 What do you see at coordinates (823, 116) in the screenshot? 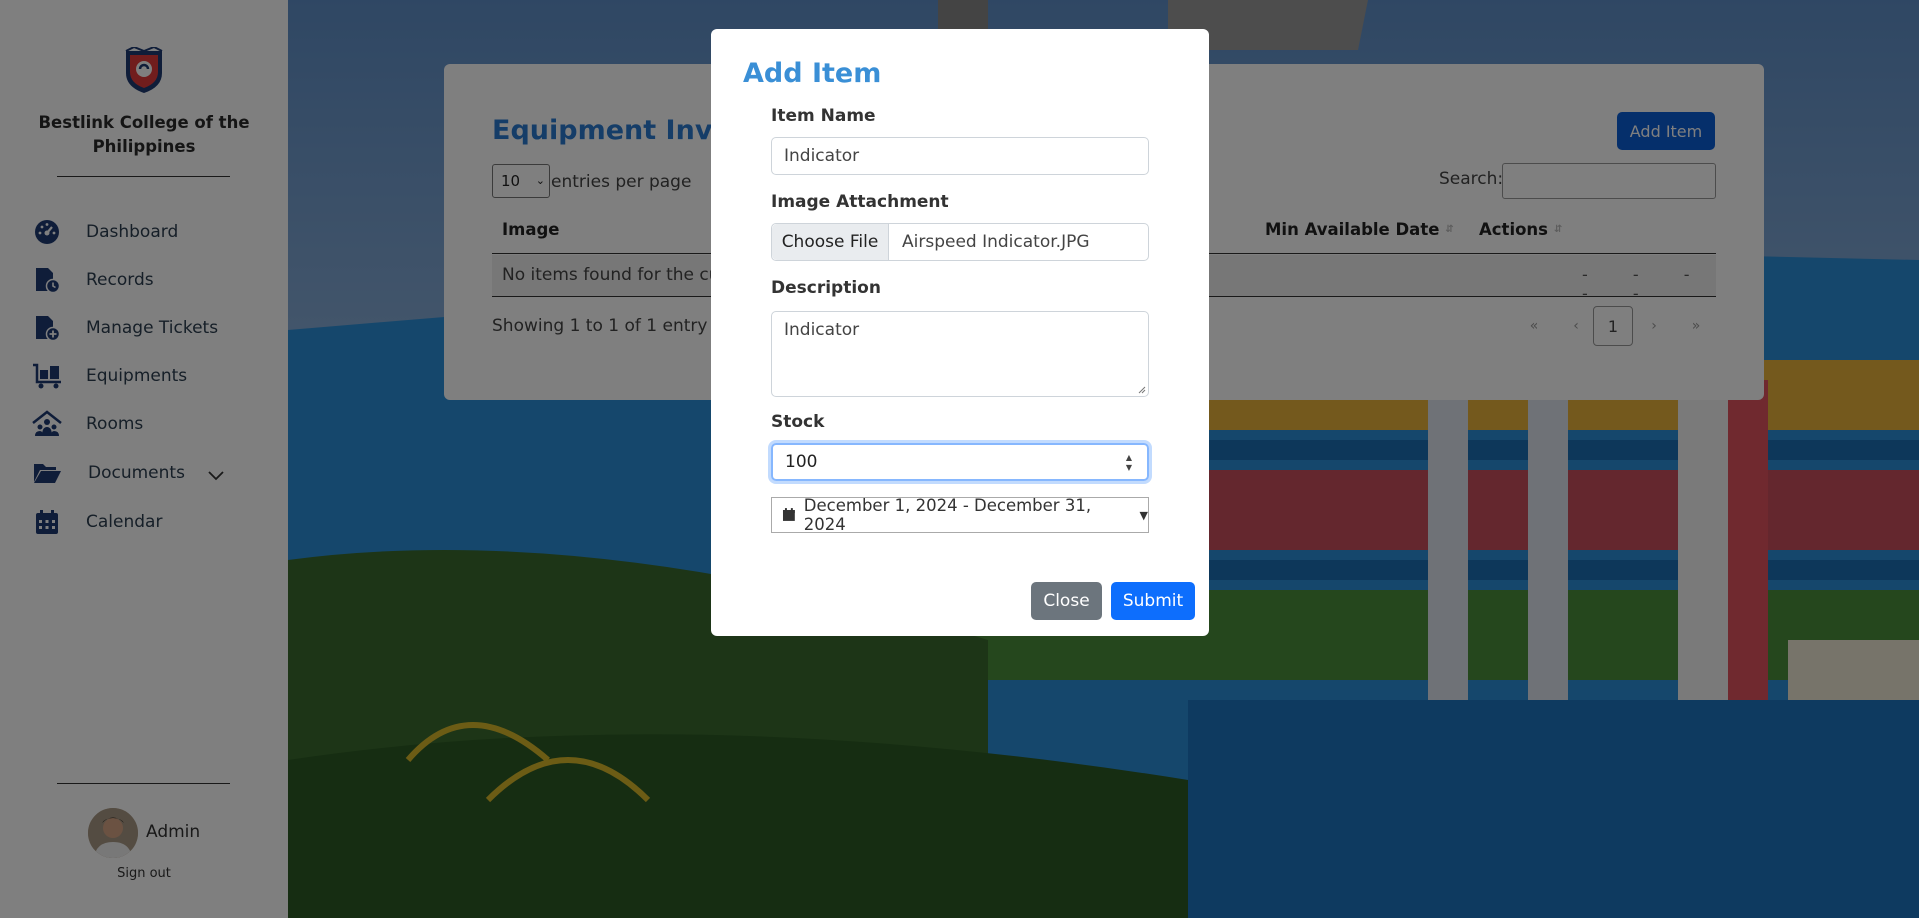
I see `item-name-label: Item Name` at bounding box center [823, 116].